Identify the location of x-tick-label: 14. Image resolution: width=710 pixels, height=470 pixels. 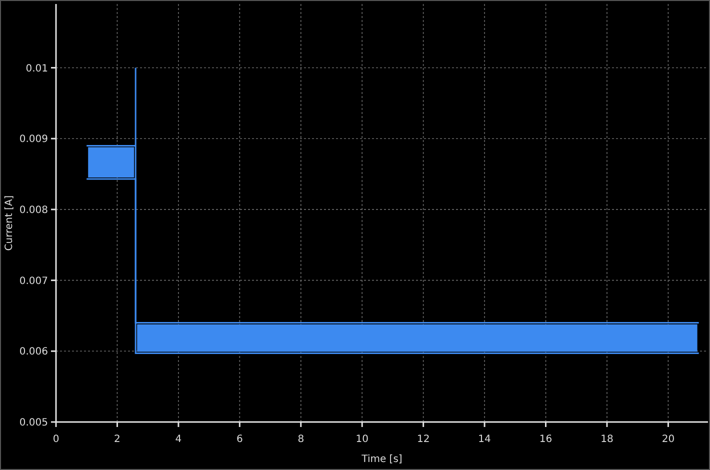
(484, 439).